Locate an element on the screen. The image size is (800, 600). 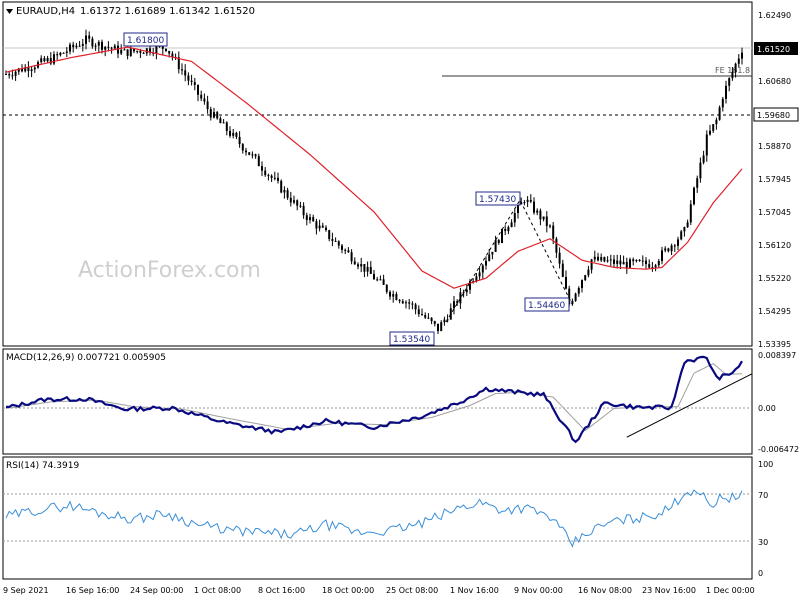
macd-title: MACD(12,26,9) 0.007721 0.005905 is located at coordinates (86, 358).